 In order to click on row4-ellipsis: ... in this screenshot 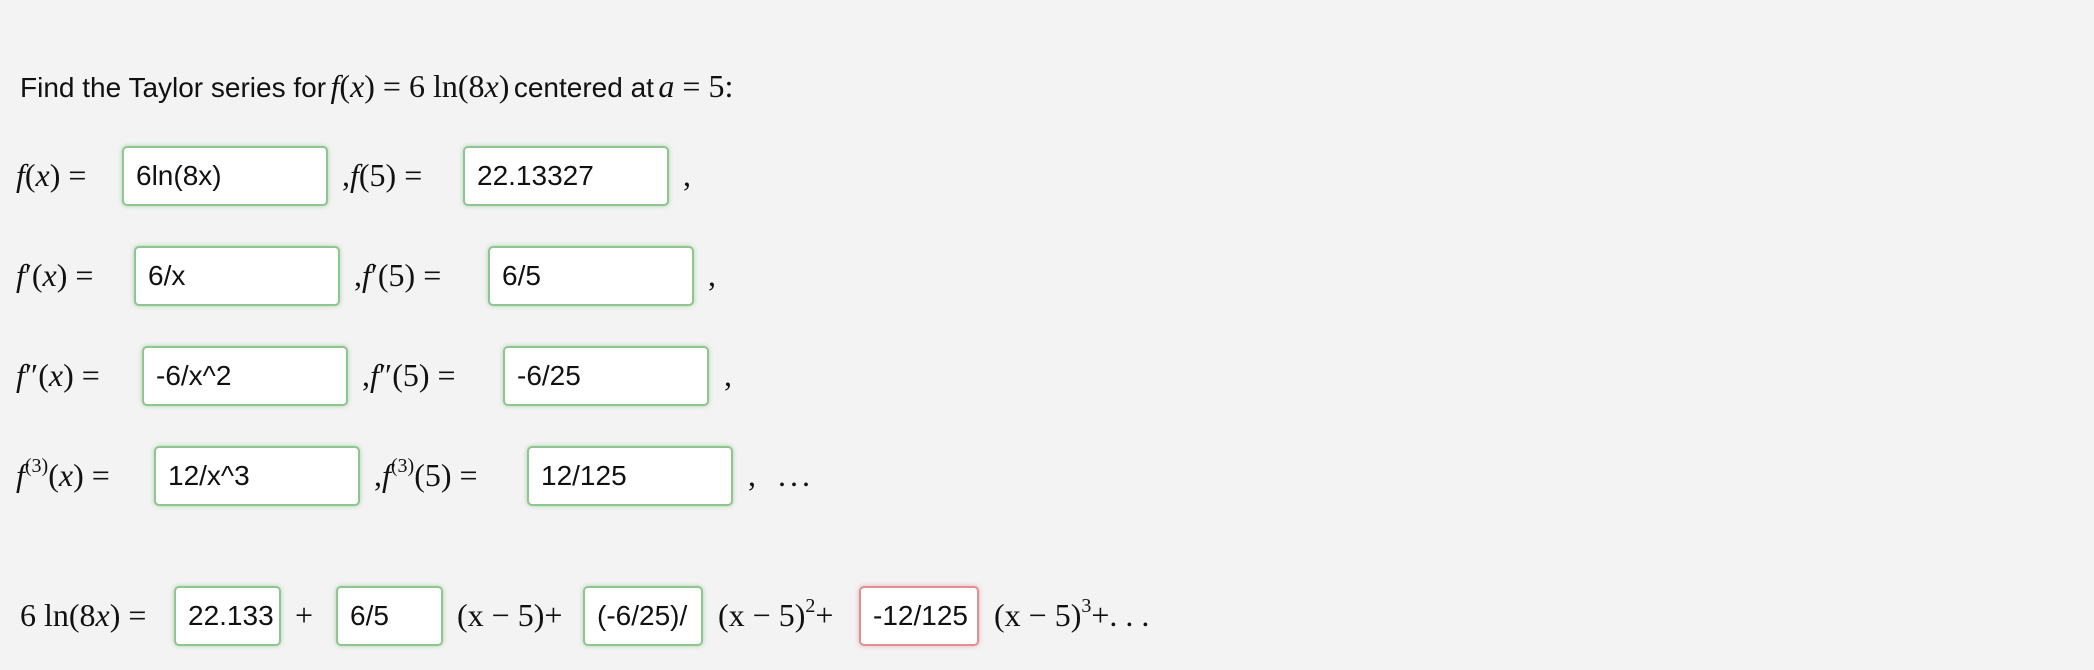, I will do `click(796, 475)`.